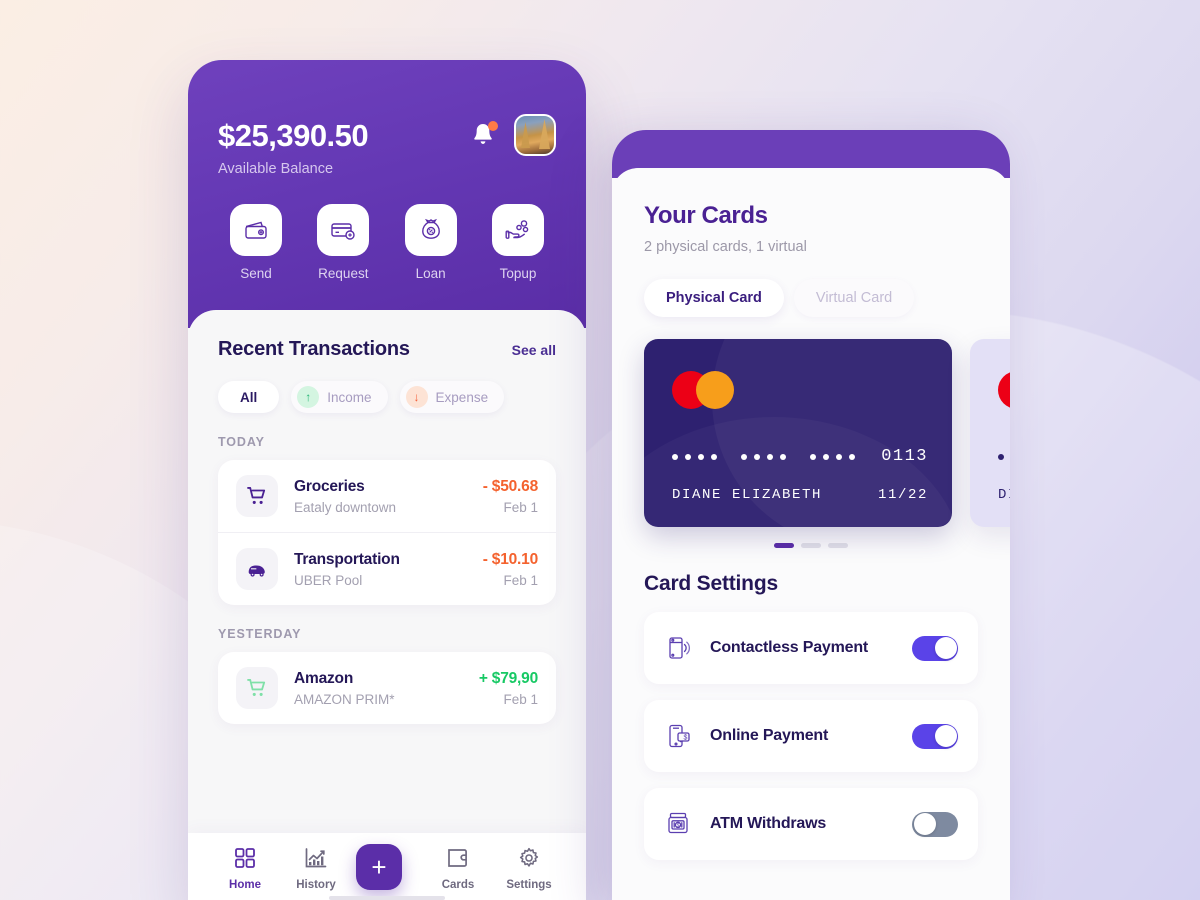  What do you see at coordinates (798, 433) in the screenshot?
I see `credit-card-primary: 0113 DIANE ELIZABETH 11/22` at bounding box center [798, 433].